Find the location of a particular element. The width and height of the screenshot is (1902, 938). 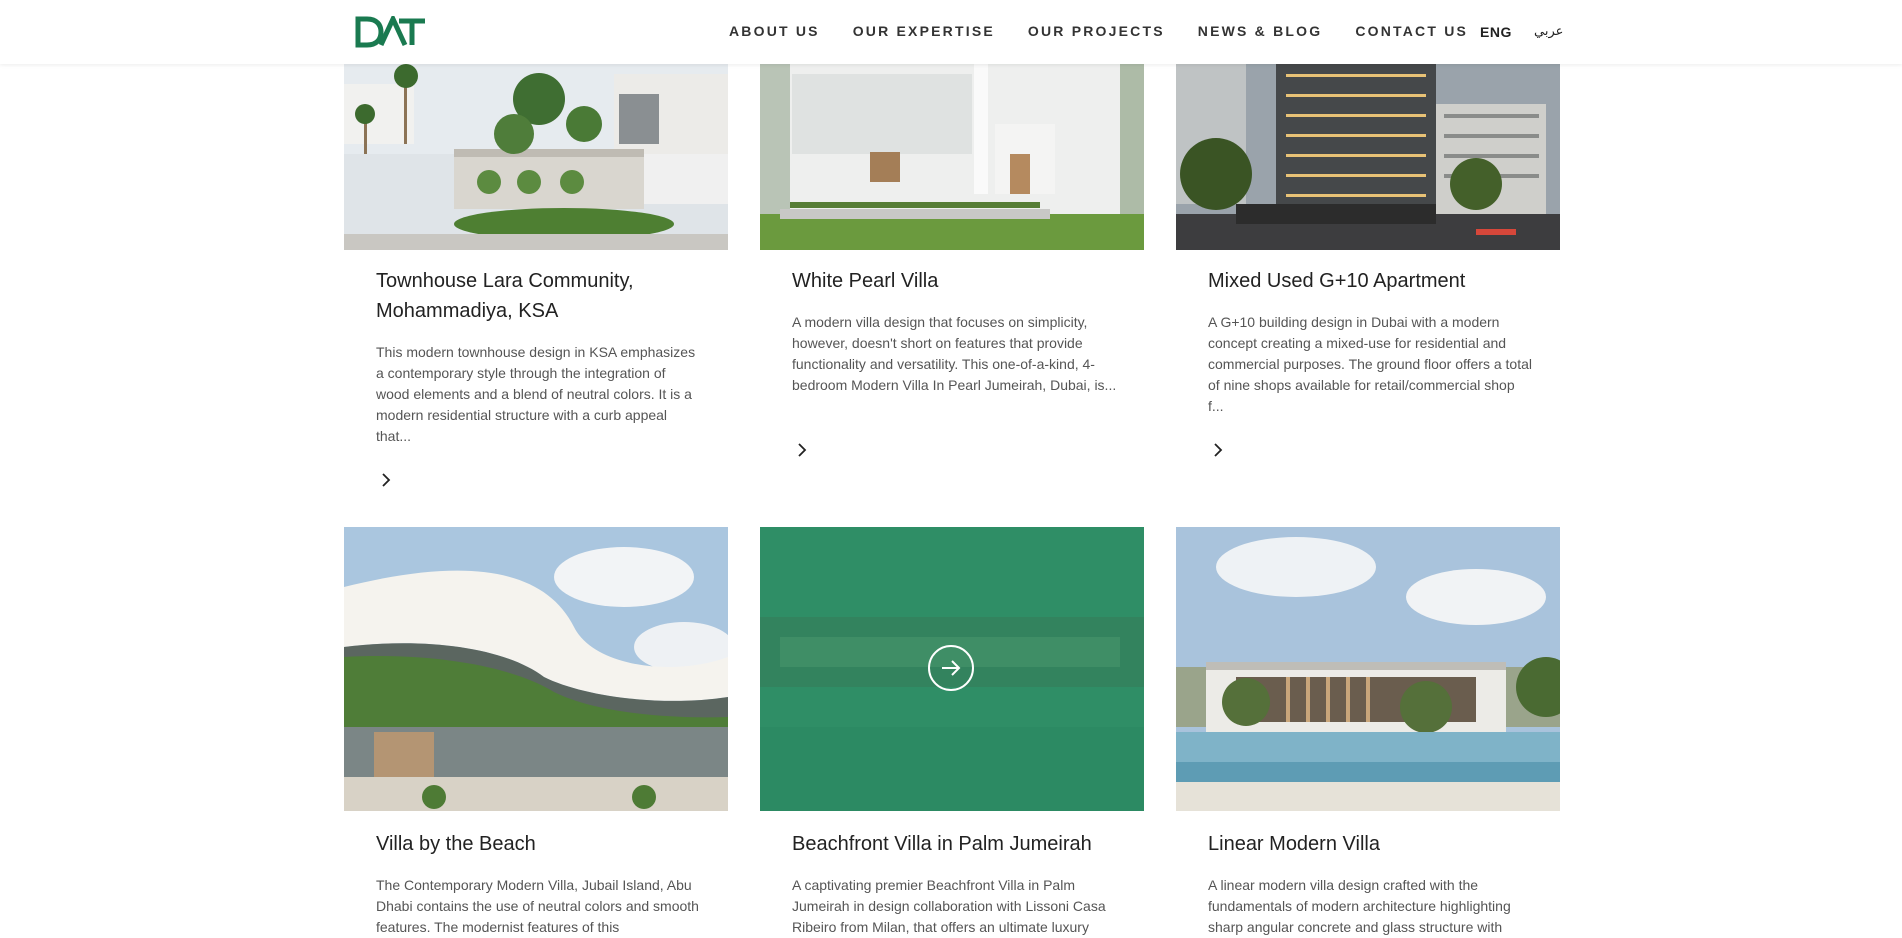

arrow-right-circle-icon is located at coordinates (951, 668).